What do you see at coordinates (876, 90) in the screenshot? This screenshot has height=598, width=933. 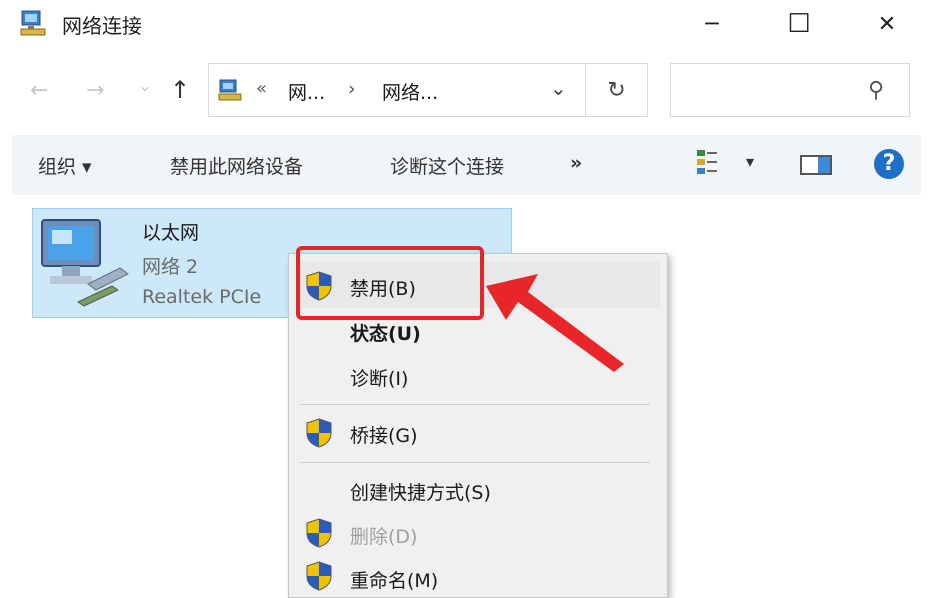 I see `search-icon: ⚲` at bounding box center [876, 90].